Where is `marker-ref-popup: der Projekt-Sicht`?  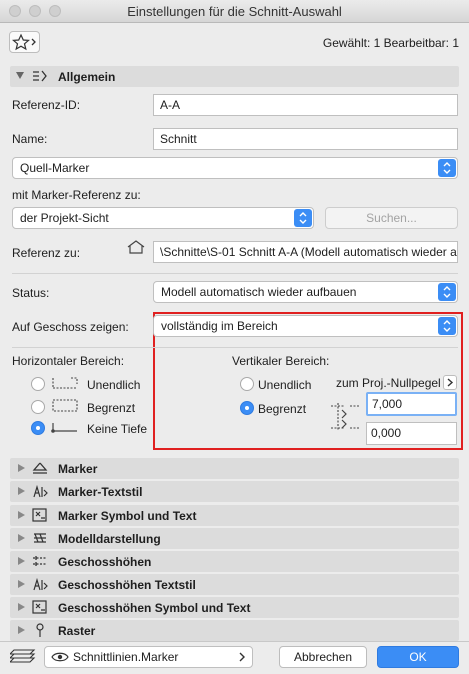 marker-ref-popup: der Projekt-Sicht is located at coordinates (163, 218).